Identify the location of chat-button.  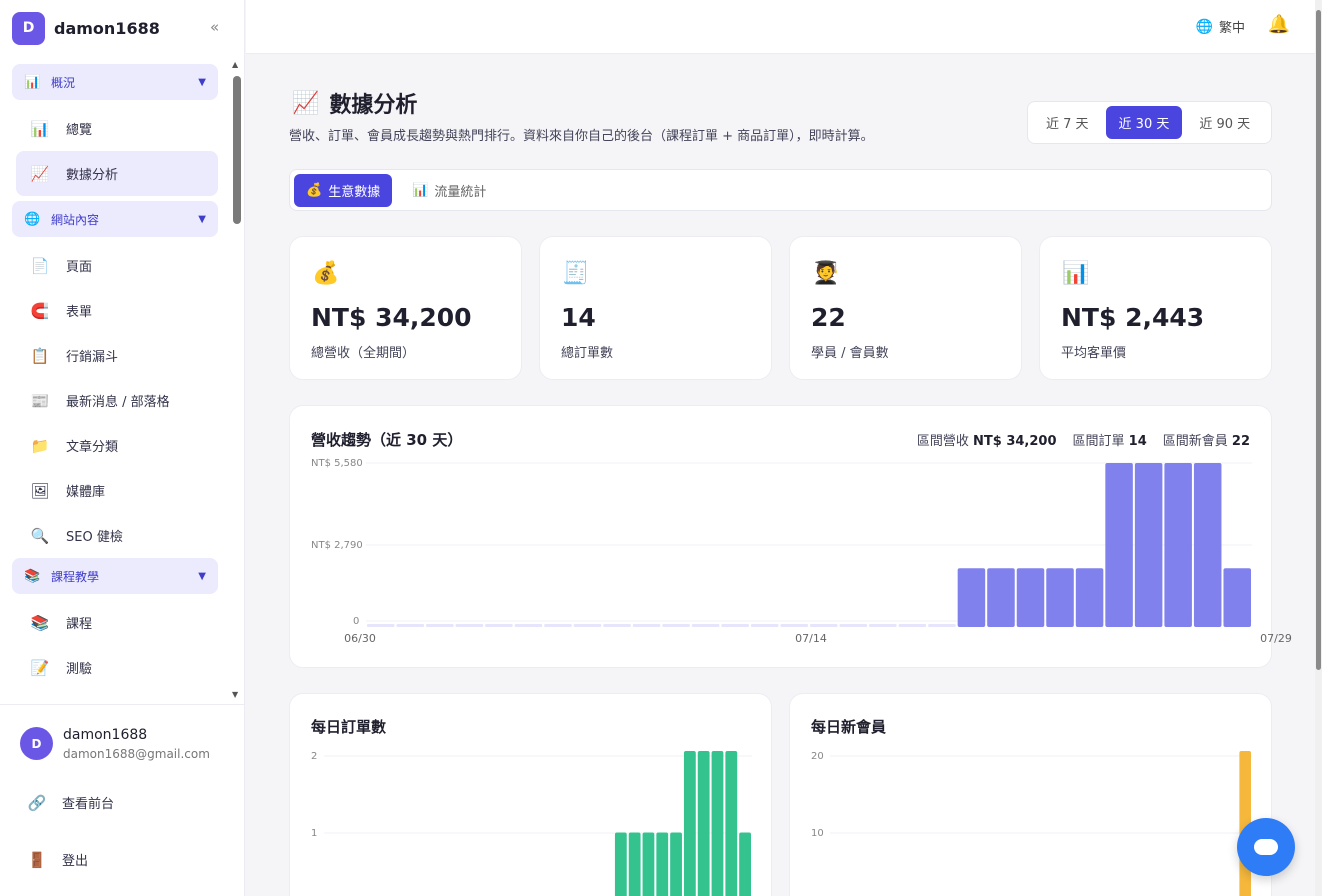
(1266, 847).